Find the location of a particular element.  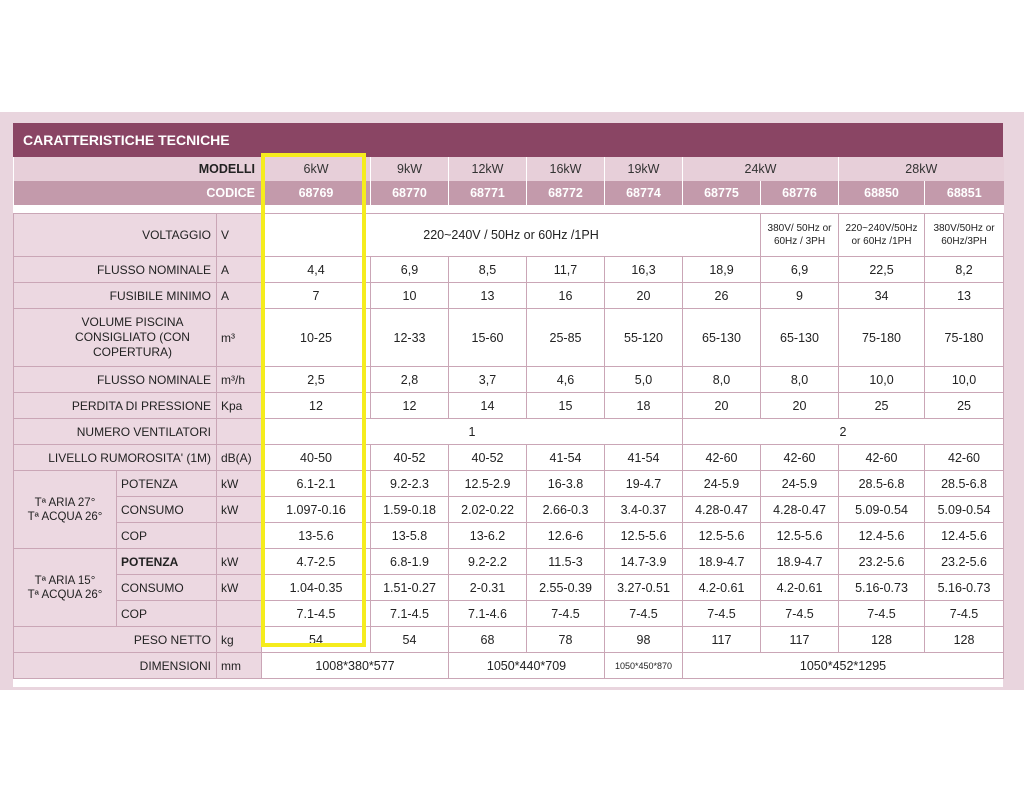

value-cell: 2,5 is located at coordinates (316, 379).